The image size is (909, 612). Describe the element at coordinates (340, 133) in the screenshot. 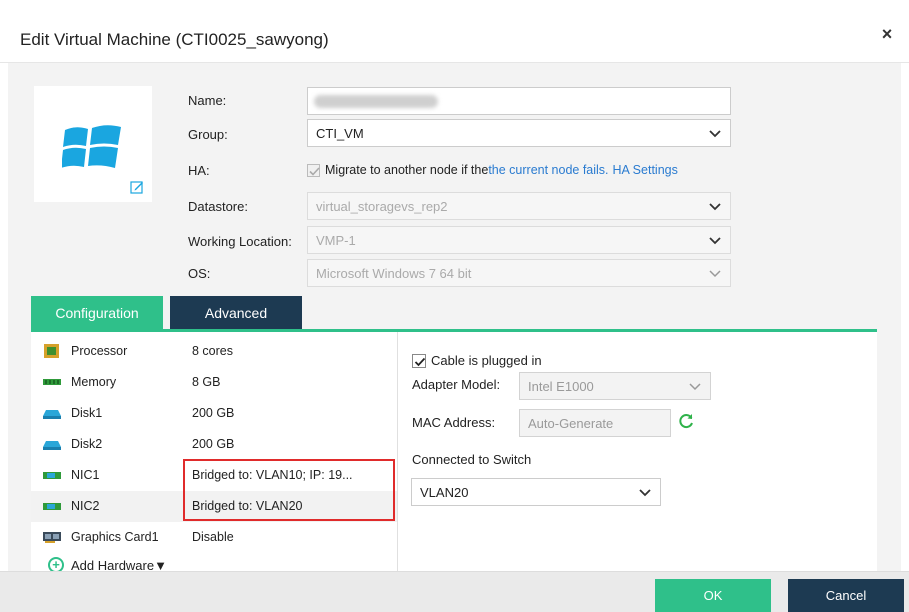

I see `group-value: CTI_VM` at that location.